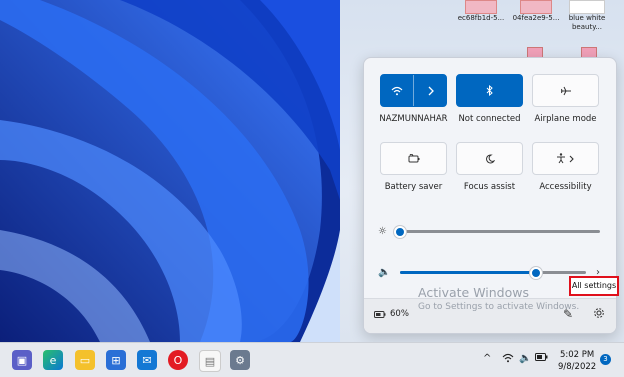 Image resolution: width=624 pixels, height=377 pixels. I want to click on all-settings-tooltip: All settings, so click(594, 286).